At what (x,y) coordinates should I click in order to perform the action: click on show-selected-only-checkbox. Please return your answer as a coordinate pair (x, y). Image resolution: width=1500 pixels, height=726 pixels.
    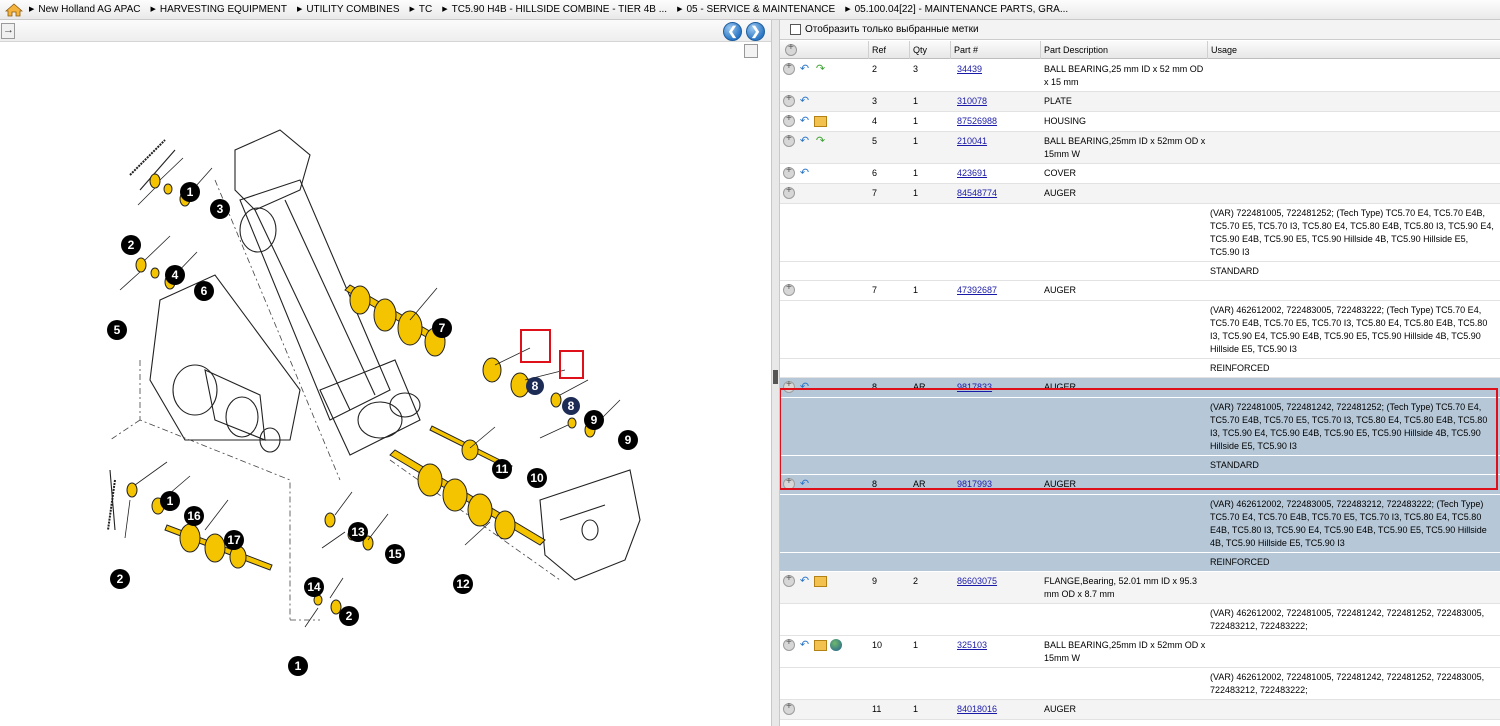
    Looking at the image, I should click on (795, 29).